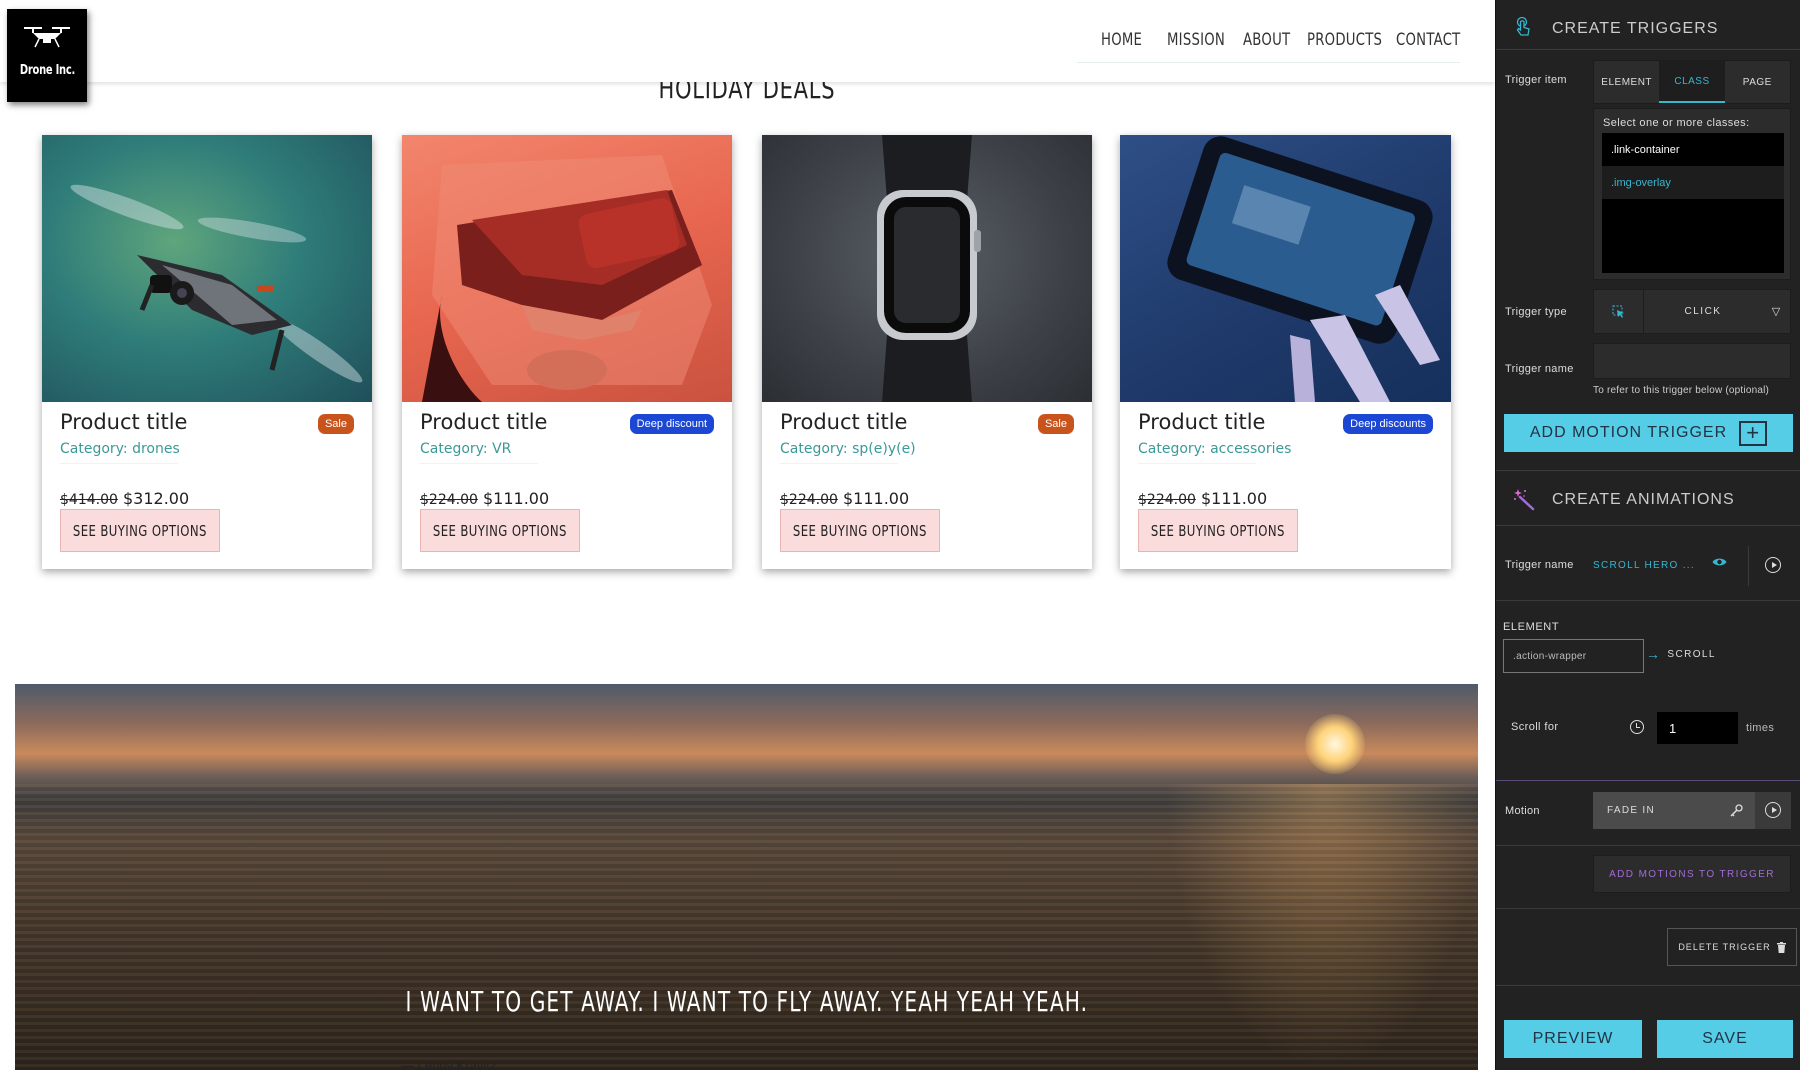 Image resolution: width=1800 pixels, height=1070 pixels. I want to click on class-hint: Select one or more classes:, so click(1676, 123).